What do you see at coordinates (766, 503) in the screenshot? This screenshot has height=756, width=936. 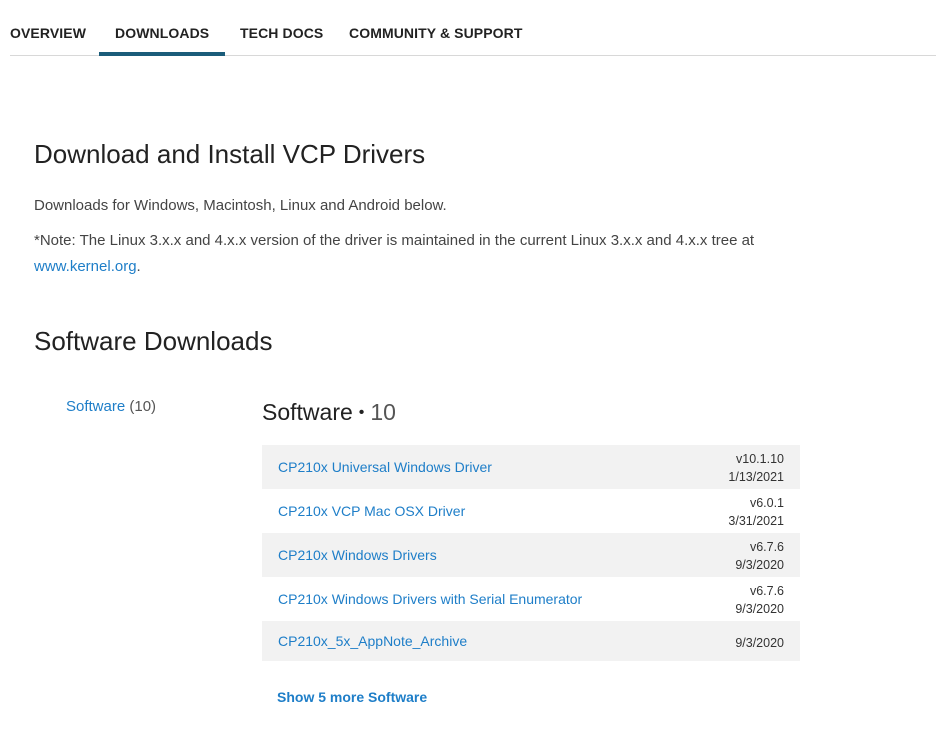 I see `item-version: v6.0.1` at bounding box center [766, 503].